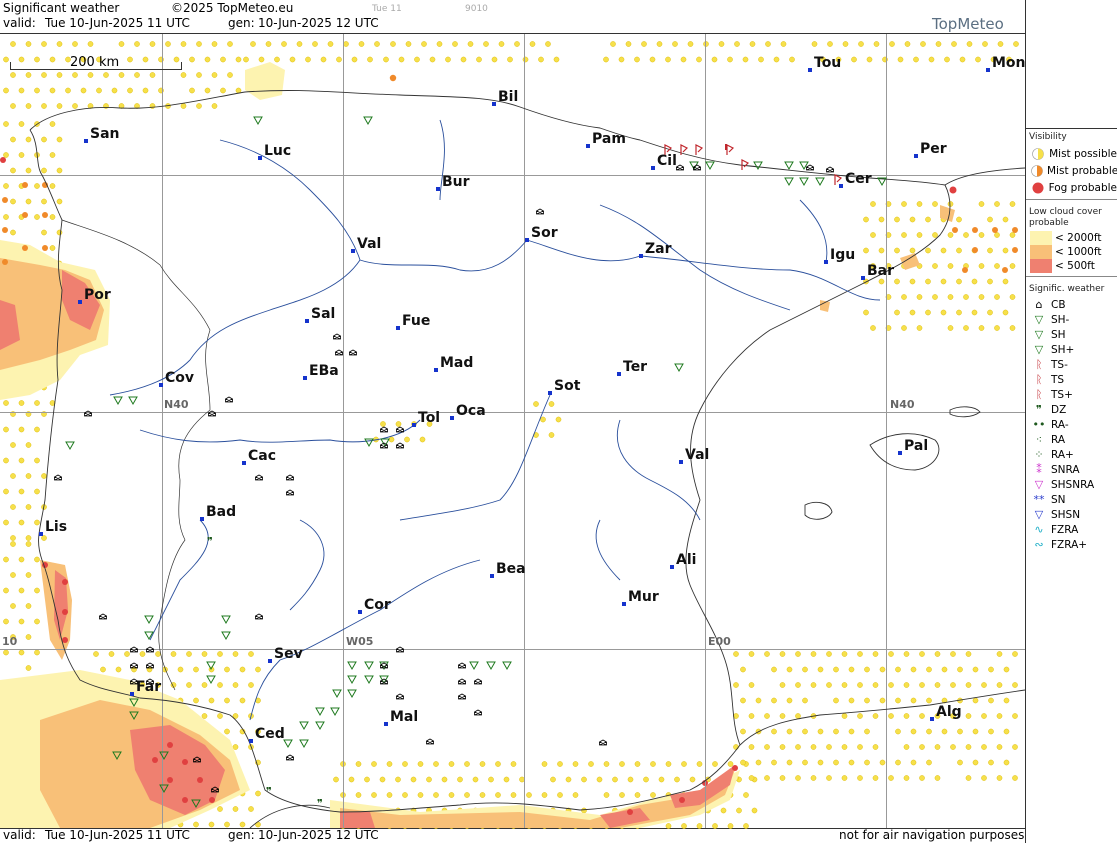  Describe the element at coordinates (270, 734) in the screenshot. I see `city-label: Ced` at that location.